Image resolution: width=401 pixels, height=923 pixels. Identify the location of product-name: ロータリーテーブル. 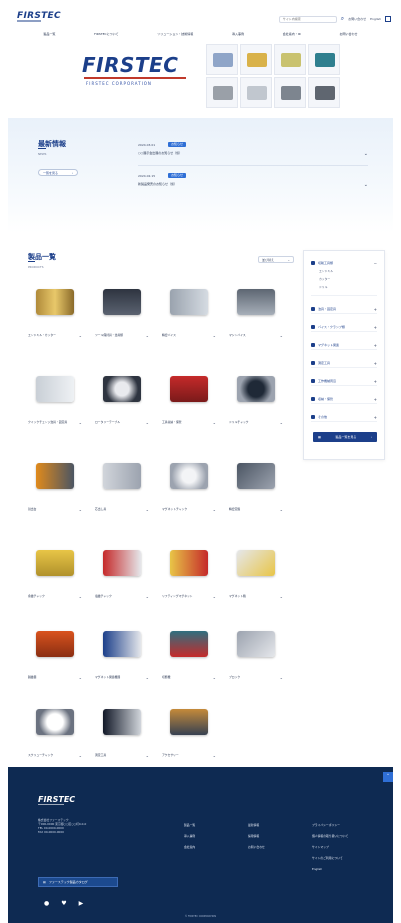
(108, 422).